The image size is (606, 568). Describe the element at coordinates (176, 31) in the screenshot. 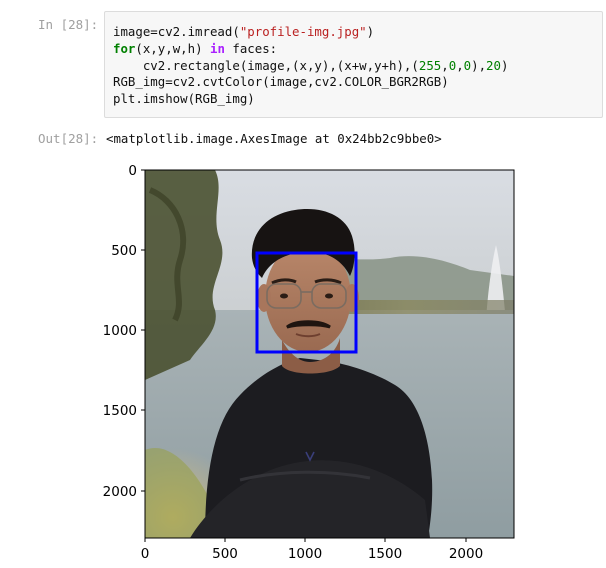

I see `code-token: image=cv2.imread(` at that location.